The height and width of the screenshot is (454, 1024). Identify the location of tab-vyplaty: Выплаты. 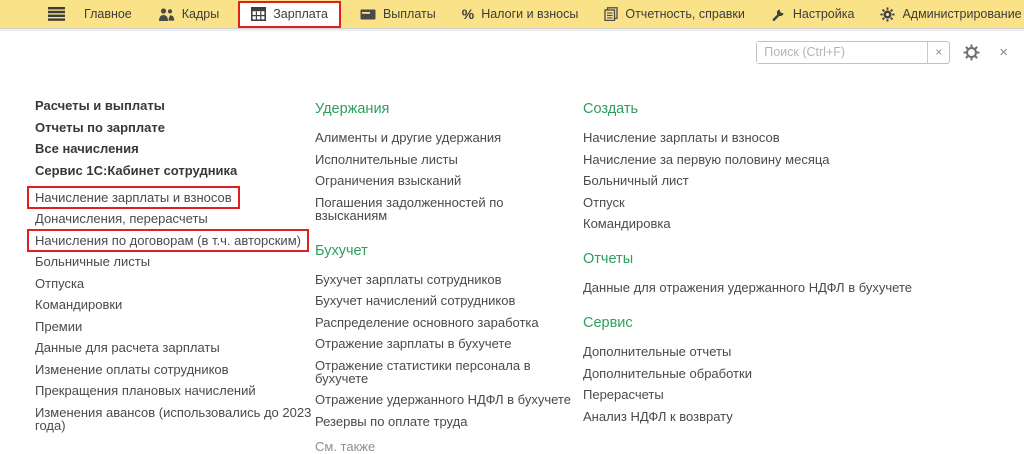
(398, 14).